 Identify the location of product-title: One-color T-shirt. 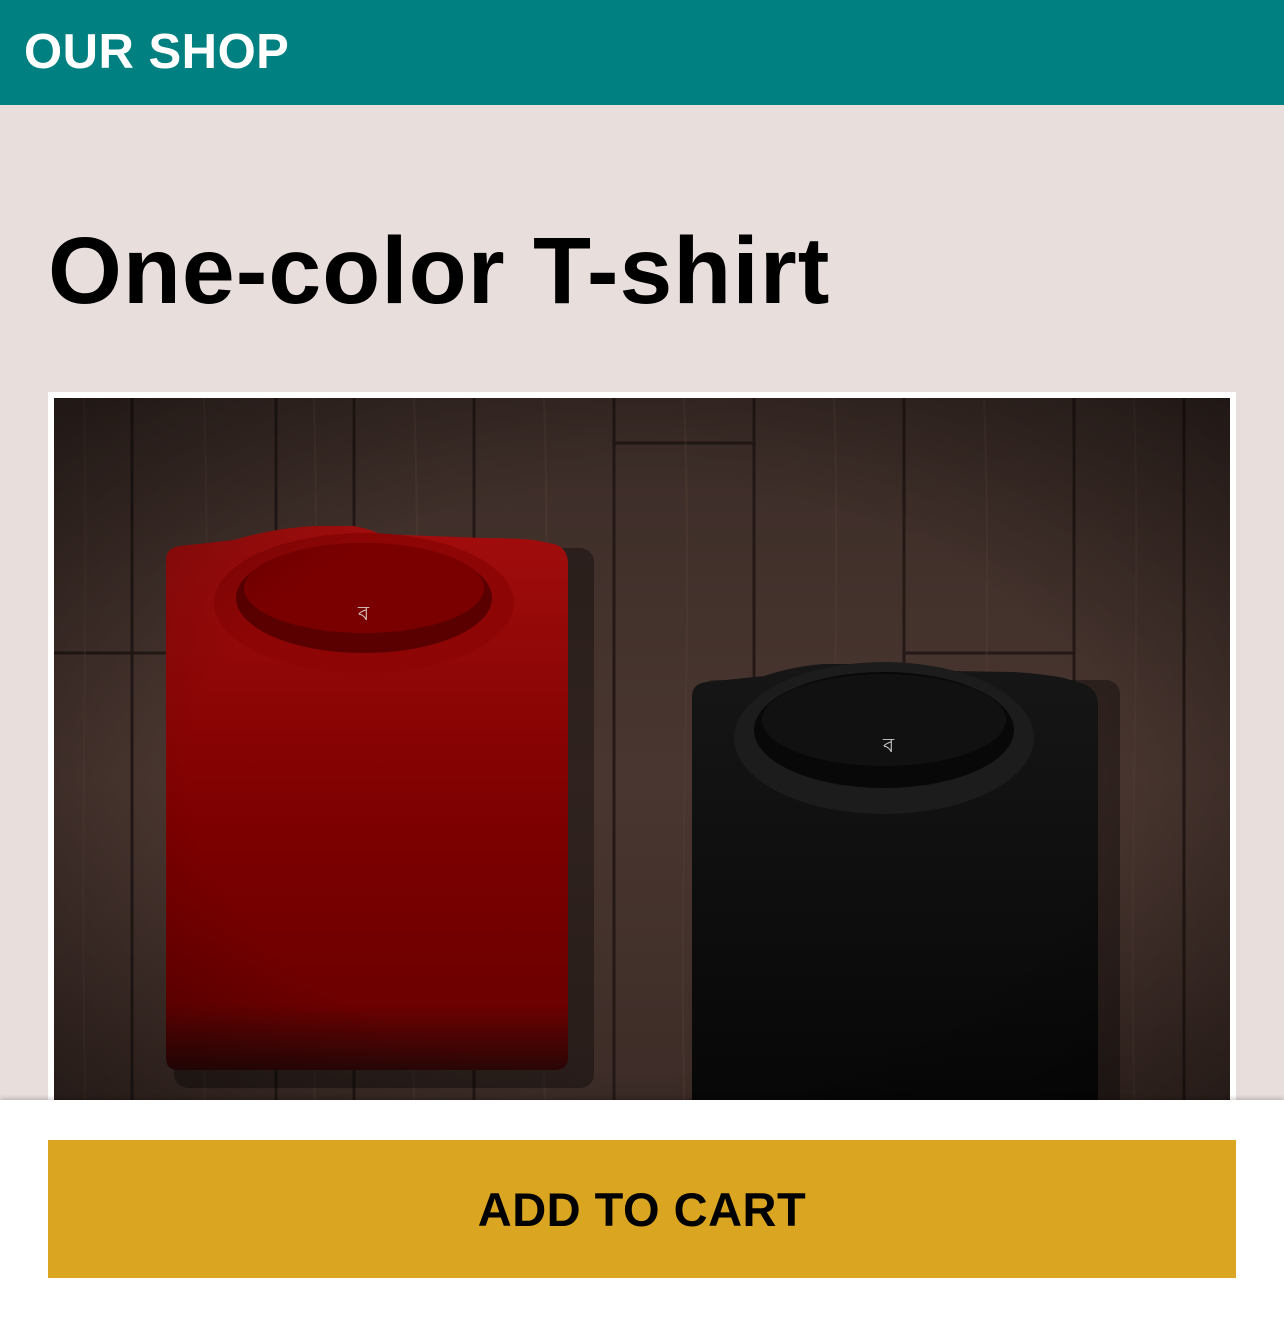
(439, 271).